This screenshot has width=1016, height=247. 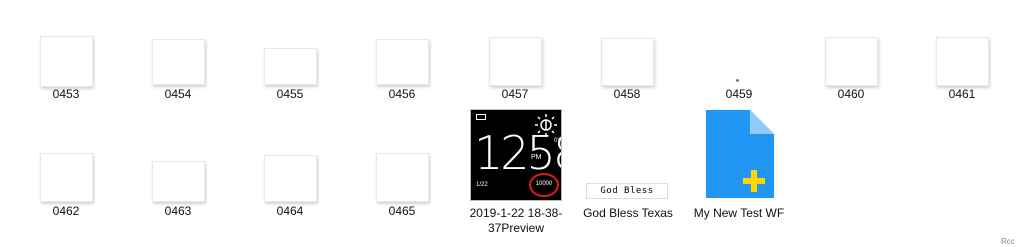 I want to click on file-label: 2019-1-22 18-38-37Preview, so click(x=516, y=220).